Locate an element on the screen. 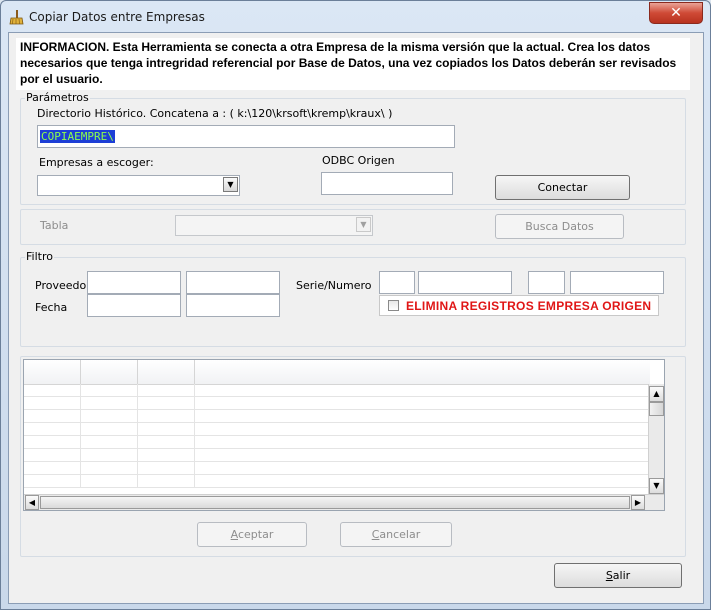  filtro-legend: Filtro is located at coordinates (39, 256).